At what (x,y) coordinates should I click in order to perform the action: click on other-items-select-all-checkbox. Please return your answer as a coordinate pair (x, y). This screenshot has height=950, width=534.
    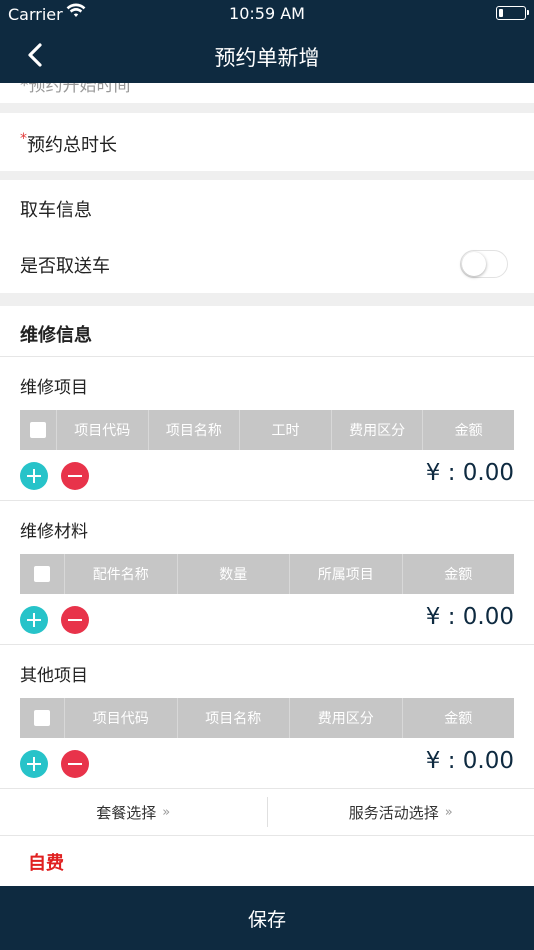
    Looking at the image, I should click on (42, 718).